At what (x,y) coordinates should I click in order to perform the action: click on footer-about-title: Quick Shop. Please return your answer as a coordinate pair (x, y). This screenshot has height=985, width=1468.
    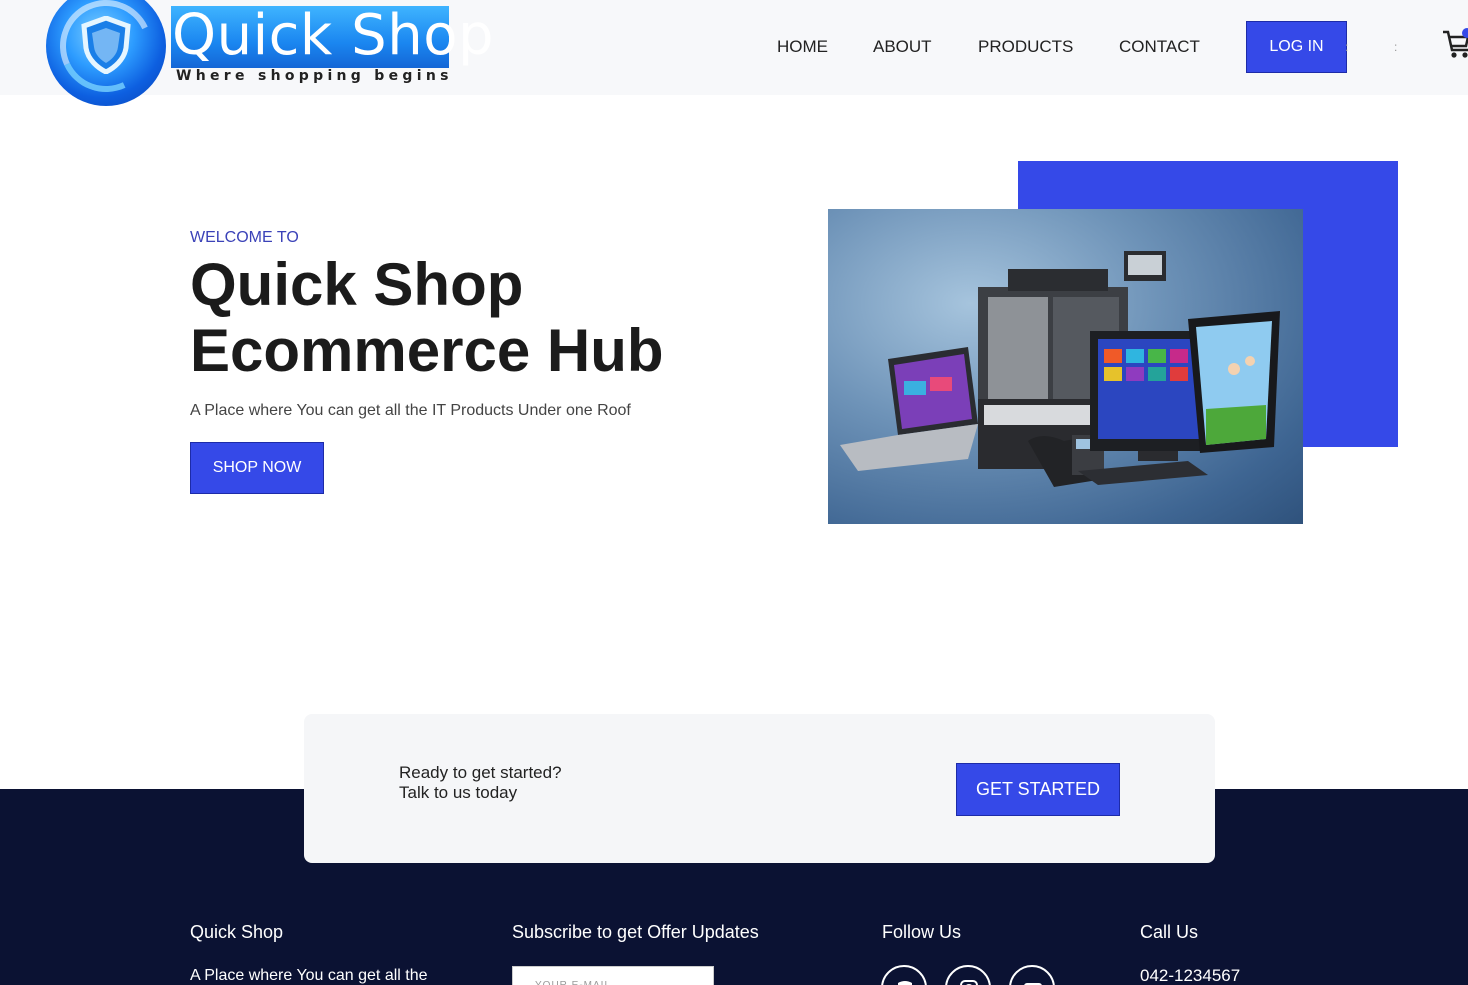
    Looking at the image, I should click on (237, 932).